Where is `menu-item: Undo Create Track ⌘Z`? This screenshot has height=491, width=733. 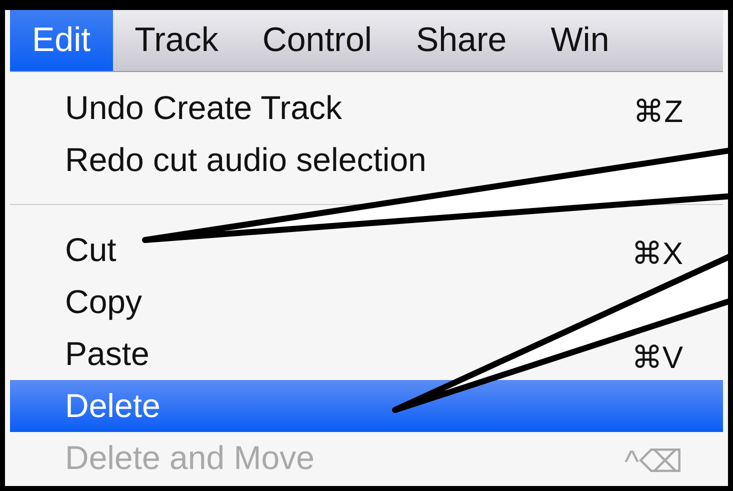 menu-item: Undo Create Track ⌘Z is located at coordinates (366, 108).